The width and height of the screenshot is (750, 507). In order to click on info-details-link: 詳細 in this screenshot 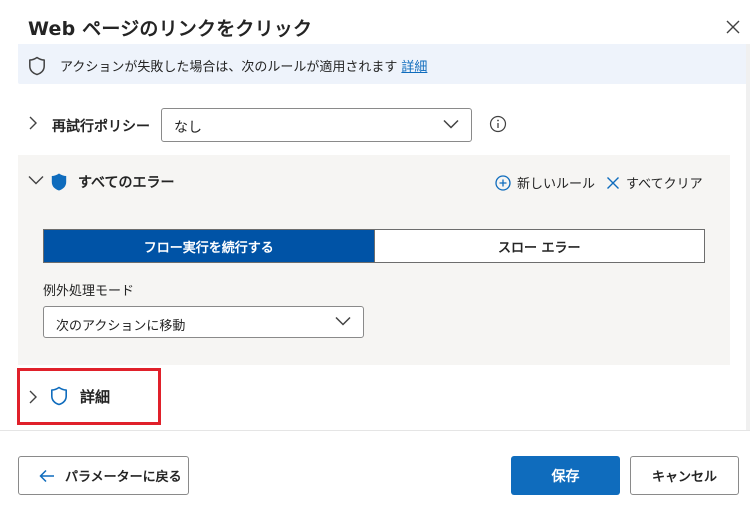, I will do `click(414, 67)`.